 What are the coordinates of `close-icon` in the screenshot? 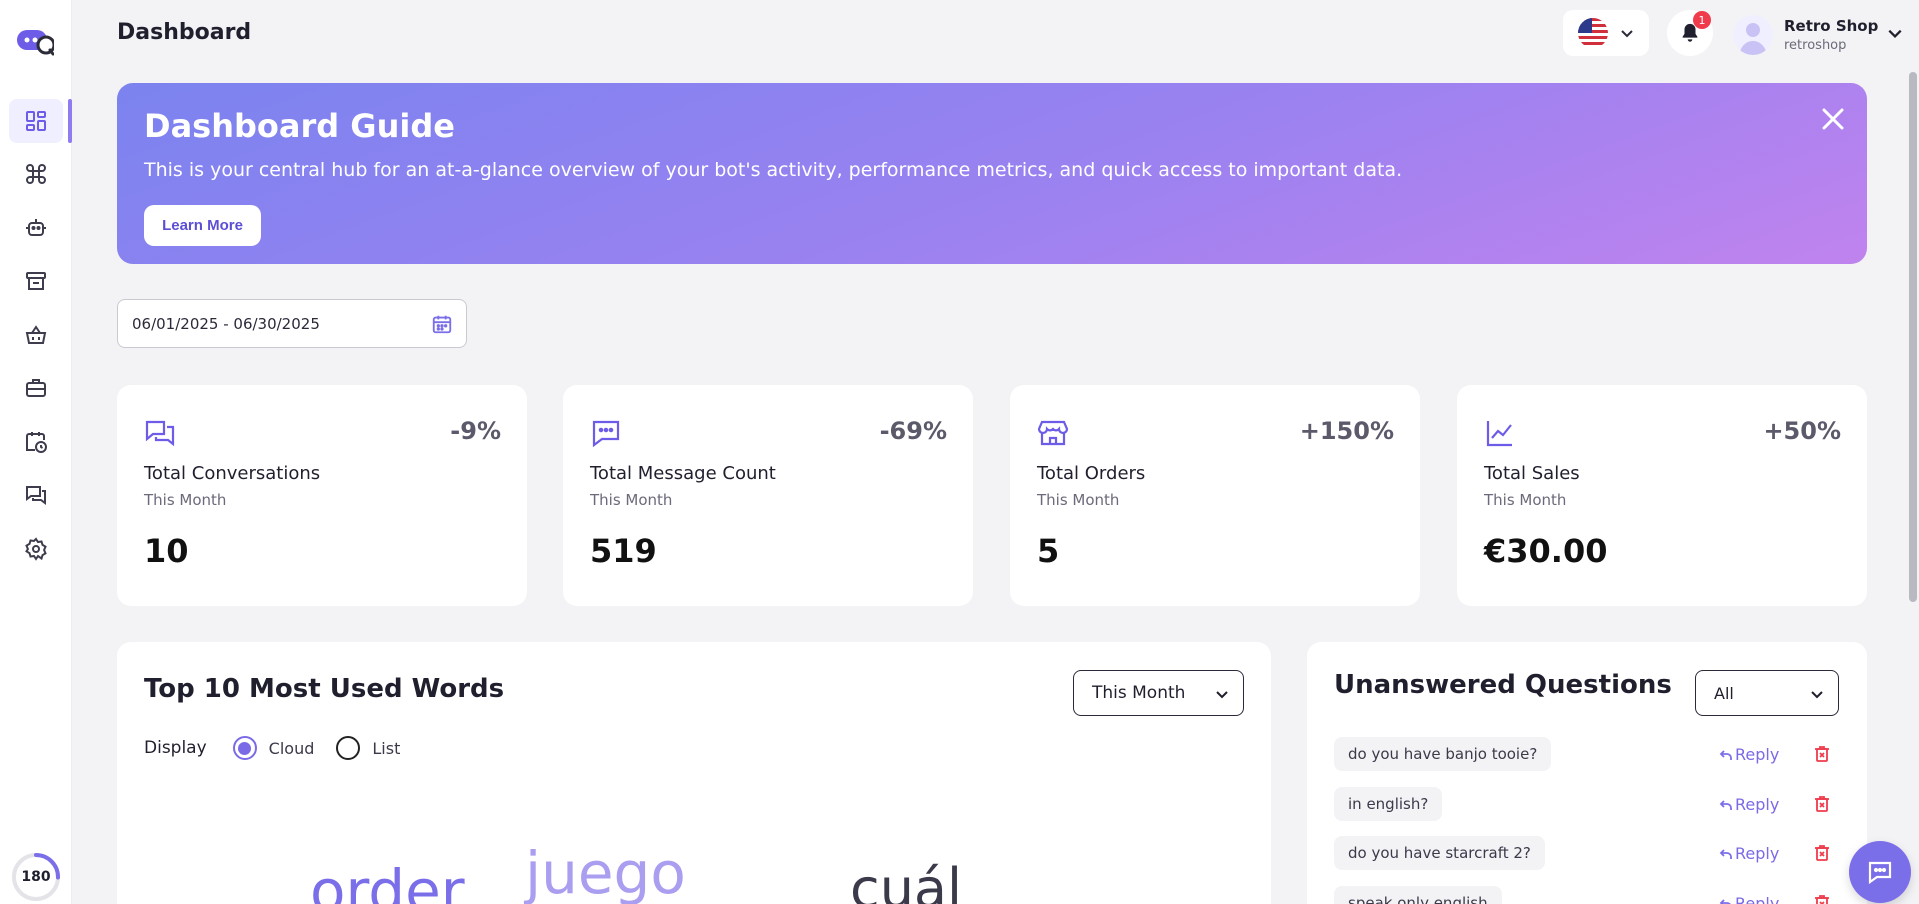 It's located at (1833, 119).